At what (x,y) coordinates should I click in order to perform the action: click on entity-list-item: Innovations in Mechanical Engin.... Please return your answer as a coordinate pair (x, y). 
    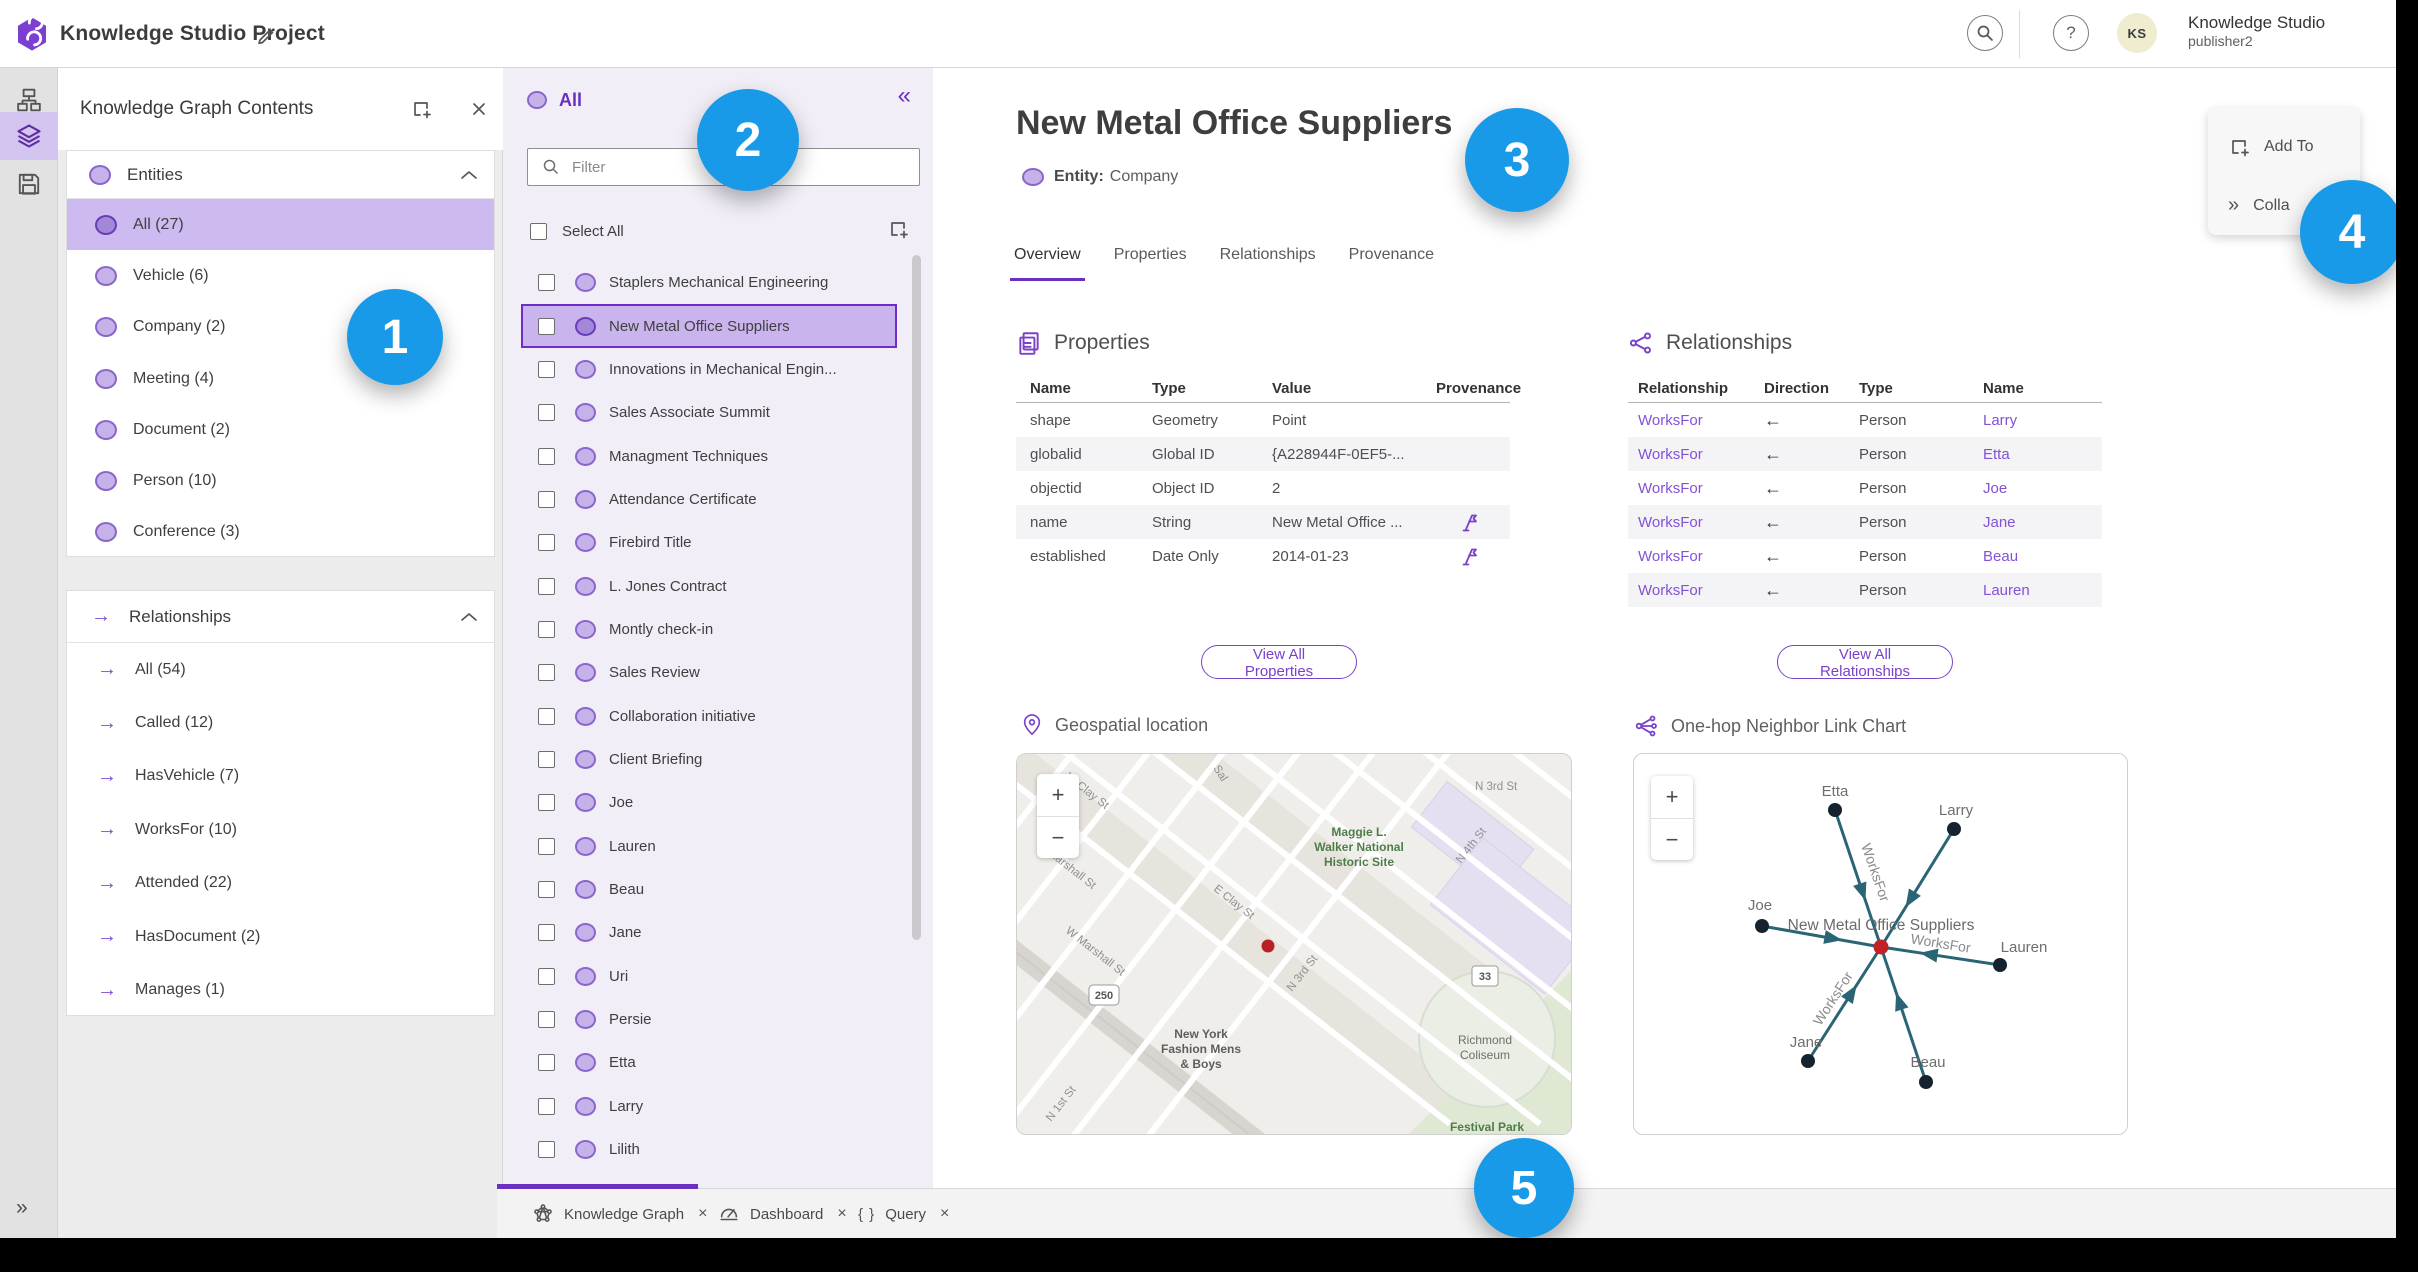
    Looking at the image, I should click on (709, 369).